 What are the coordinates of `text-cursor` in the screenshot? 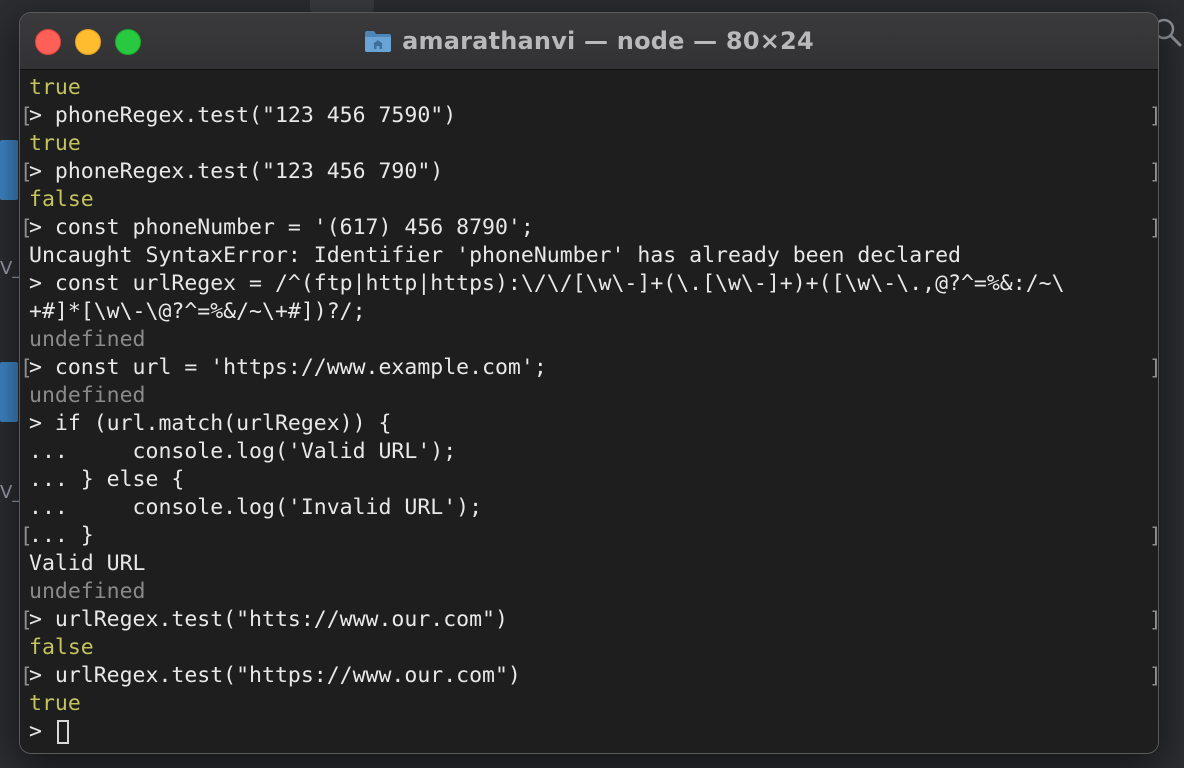 It's located at (62, 732).